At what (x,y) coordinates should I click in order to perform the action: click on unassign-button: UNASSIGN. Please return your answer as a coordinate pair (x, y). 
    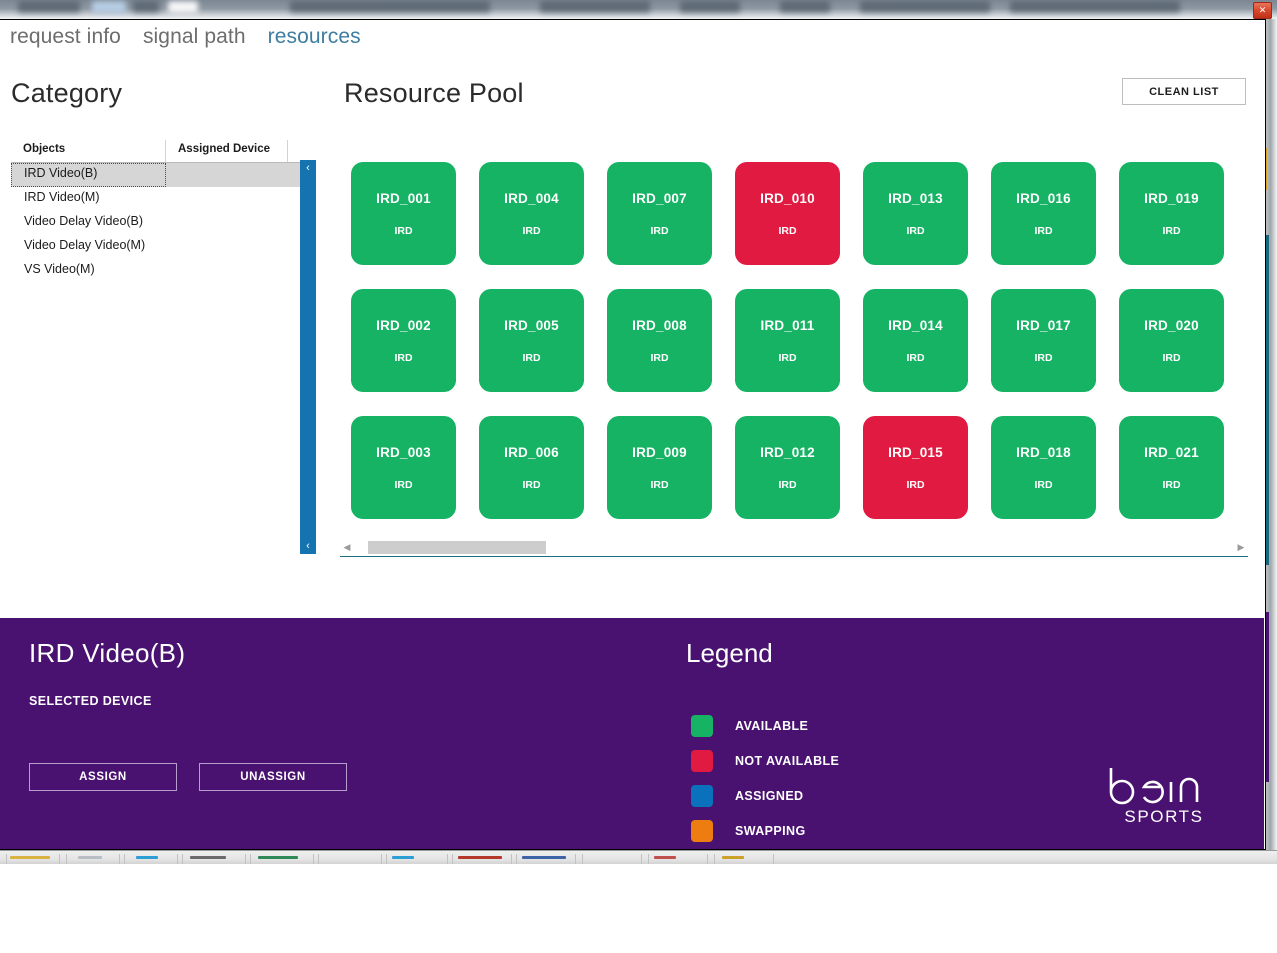
    Looking at the image, I should click on (273, 777).